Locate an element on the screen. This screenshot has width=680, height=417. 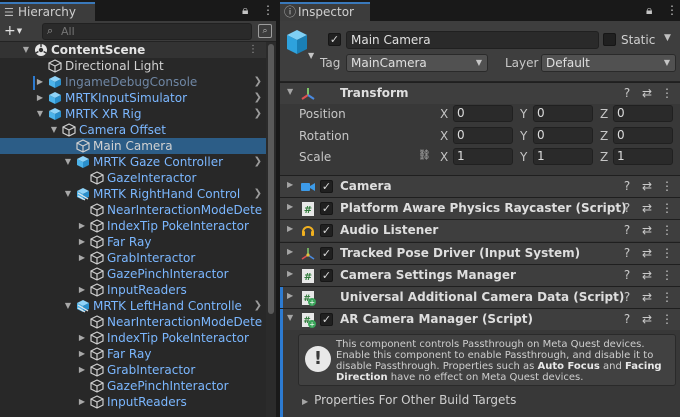
tag-dropdown: MainCamera ▼ is located at coordinates (417, 63).